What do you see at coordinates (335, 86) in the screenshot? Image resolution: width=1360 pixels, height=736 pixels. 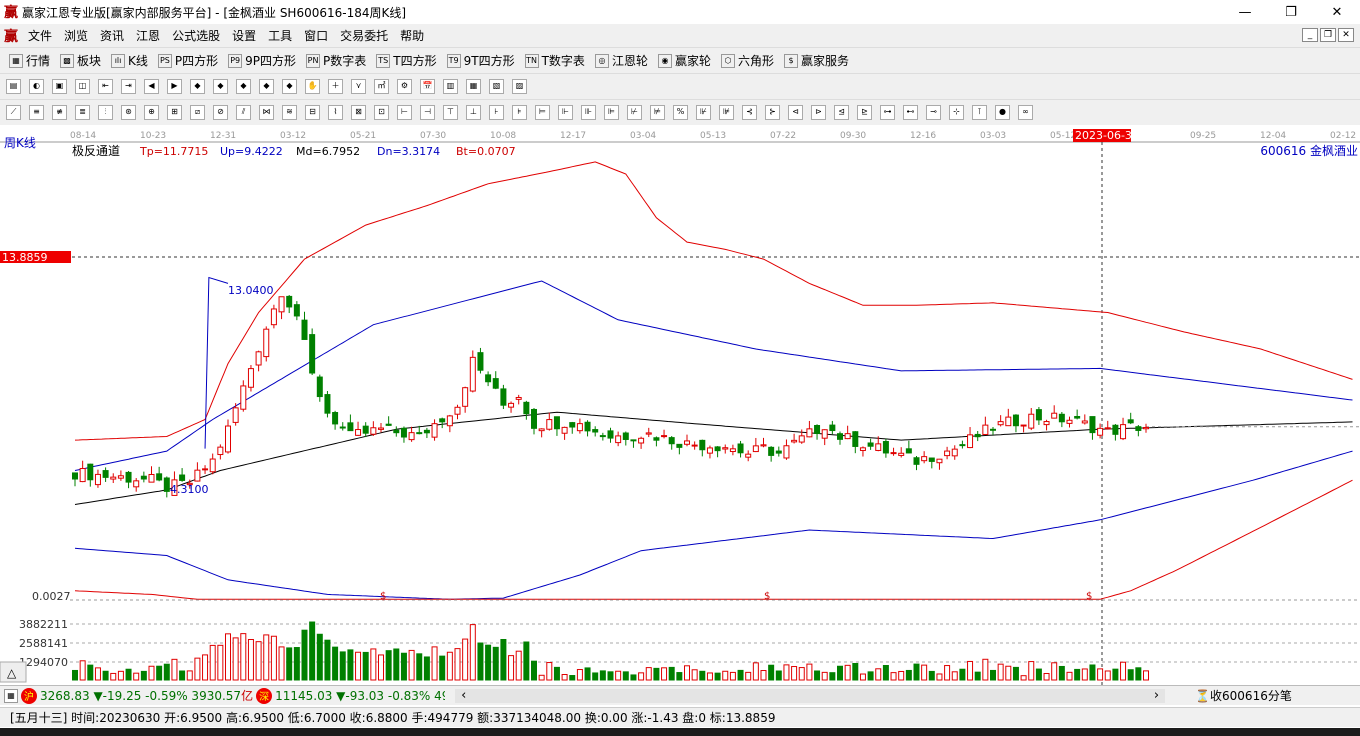 I see `tool-icon: ＋` at bounding box center [335, 86].